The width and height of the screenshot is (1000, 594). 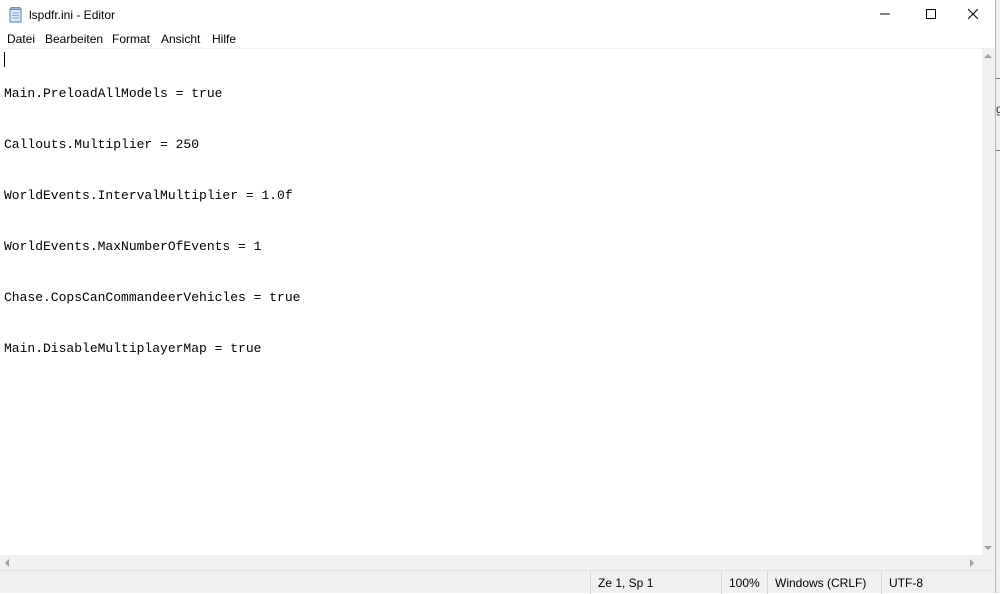 I want to click on background-window-edge: g, so click(x=998, y=296).